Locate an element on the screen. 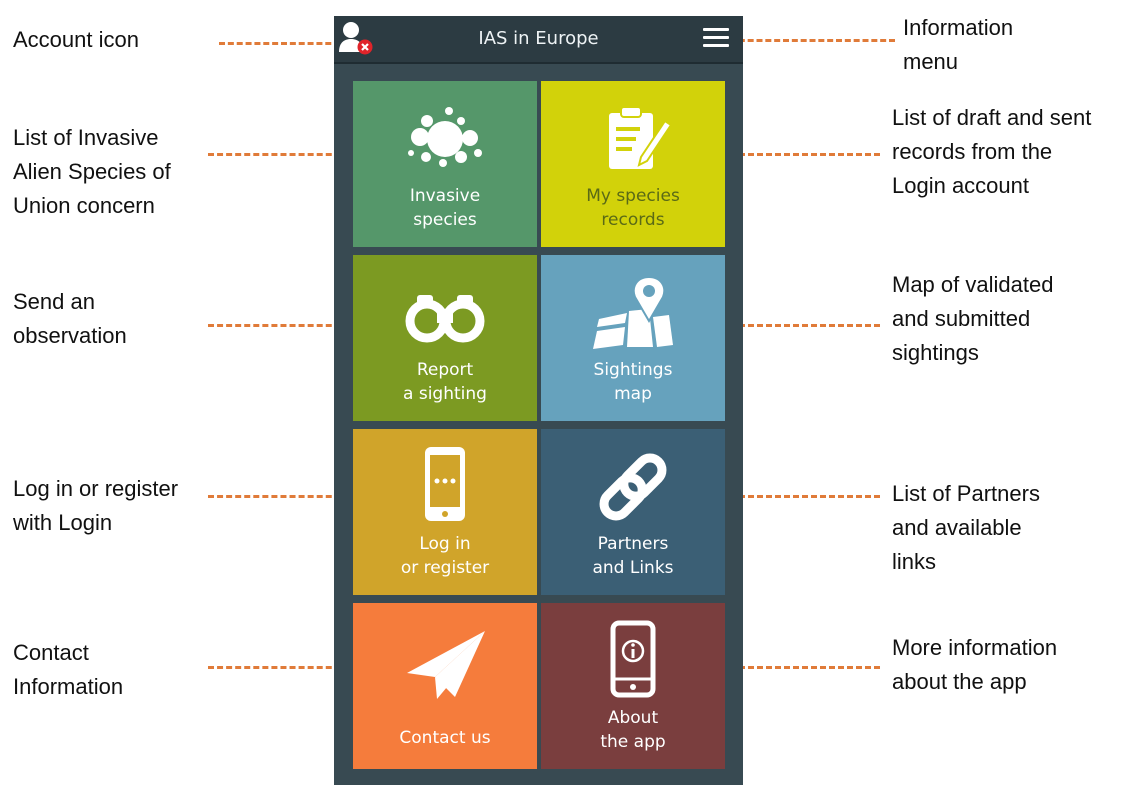  annotation-line: Union concern is located at coordinates (84, 205).